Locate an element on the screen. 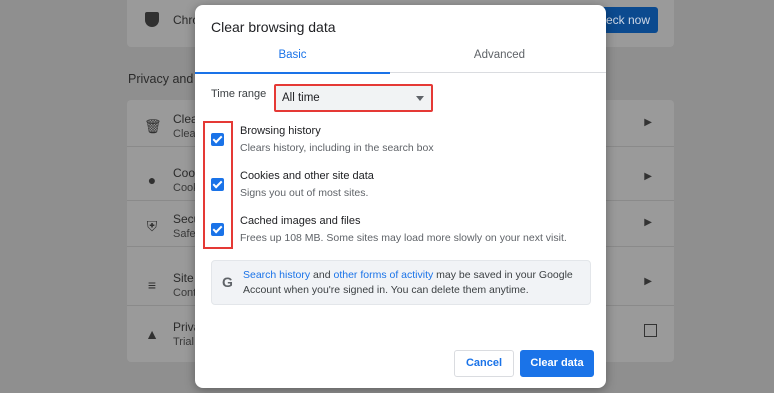 The image size is (774, 393). cookies-checkbox is located at coordinates (217, 184).